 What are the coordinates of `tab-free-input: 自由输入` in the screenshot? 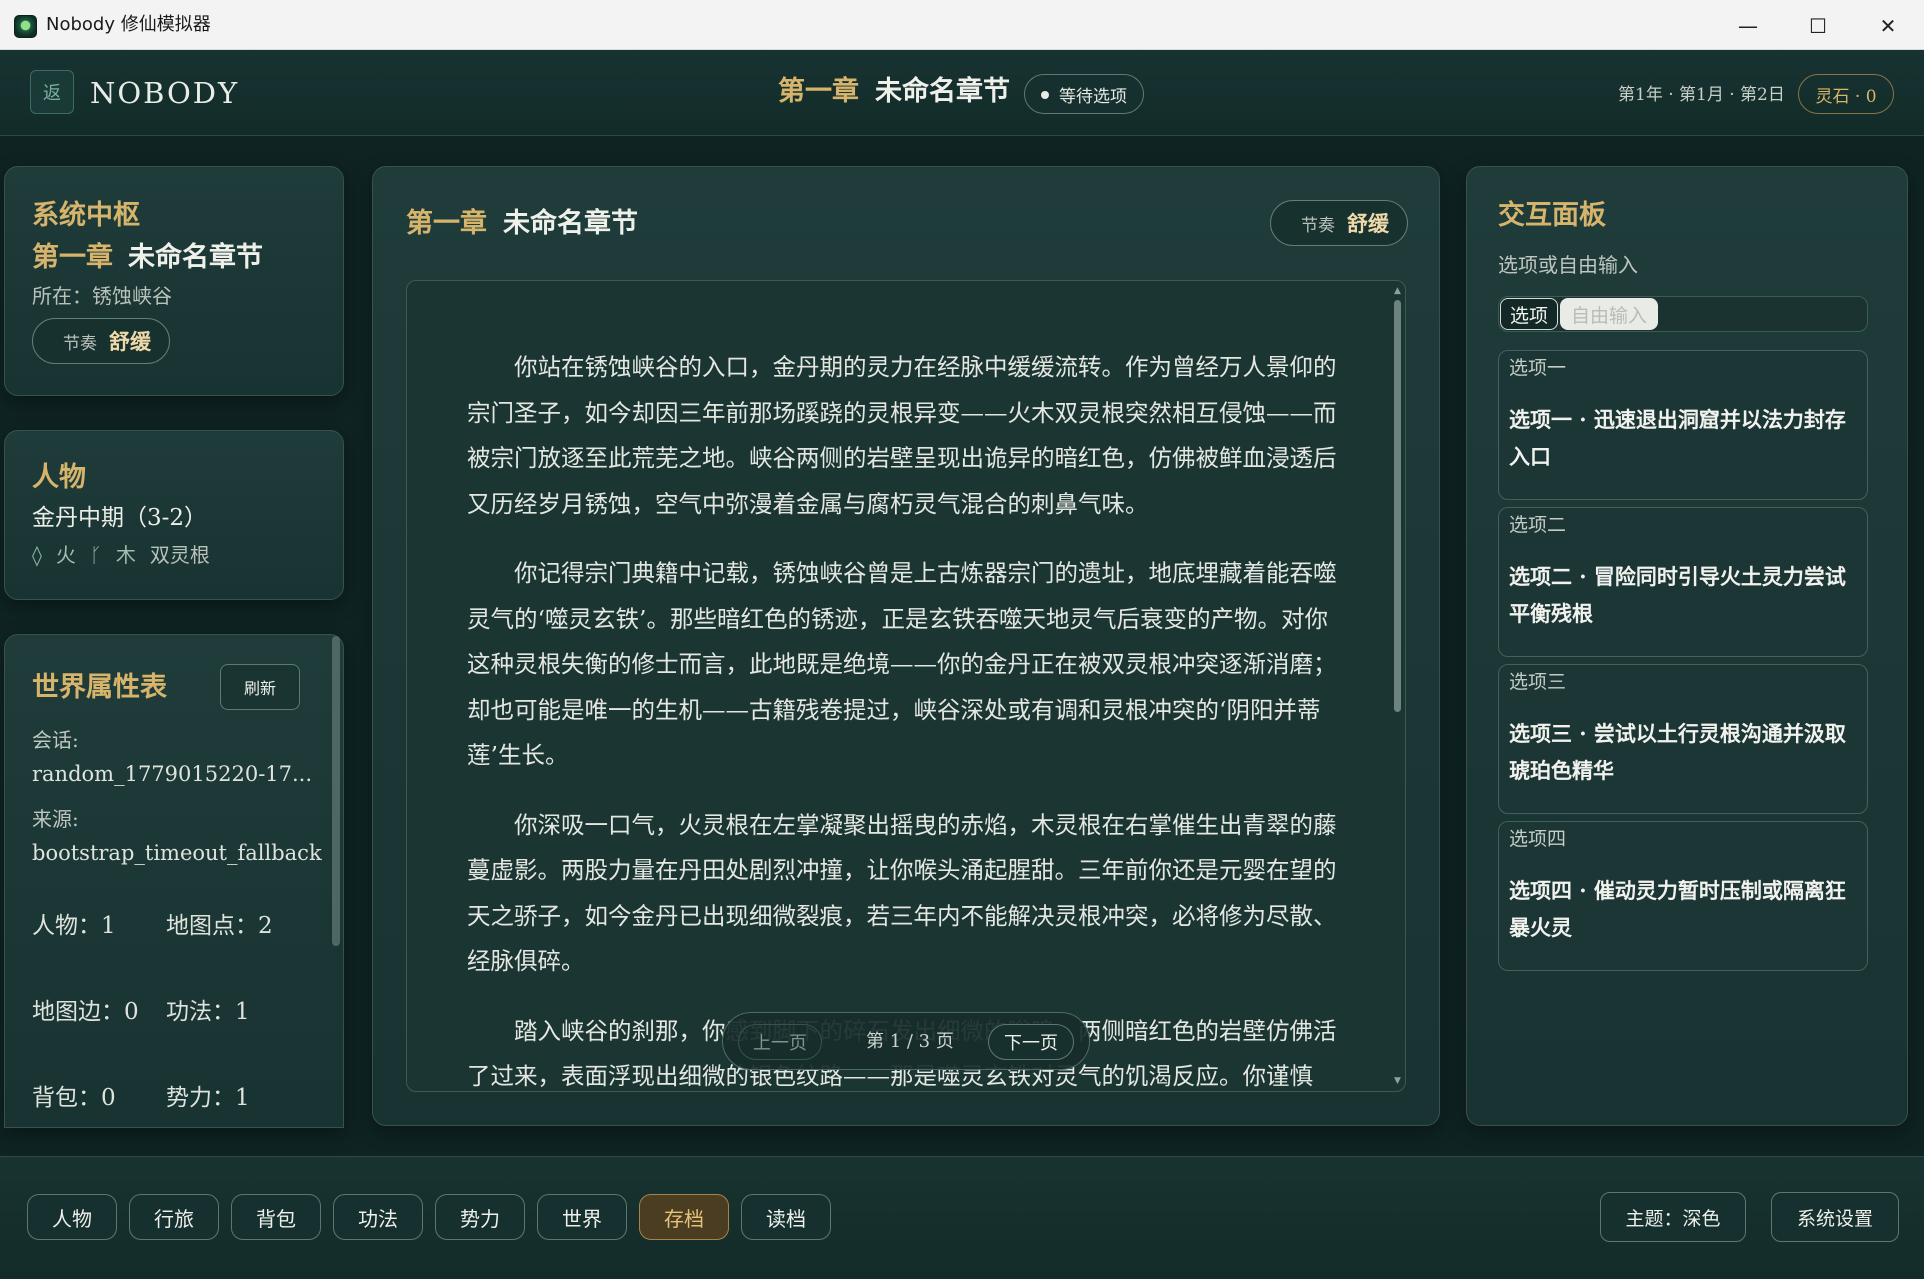 It's located at (1609, 314).